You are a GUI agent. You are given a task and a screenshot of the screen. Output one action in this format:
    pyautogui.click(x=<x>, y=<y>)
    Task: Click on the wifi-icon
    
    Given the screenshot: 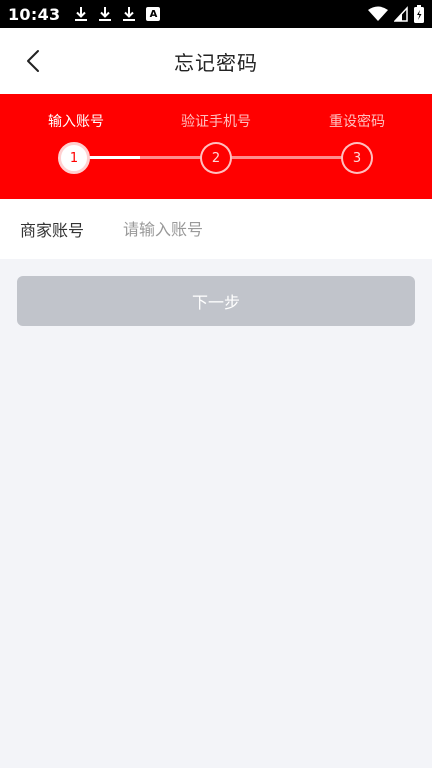 What is the action you would take?
    pyautogui.click(x=378, y=13)
    